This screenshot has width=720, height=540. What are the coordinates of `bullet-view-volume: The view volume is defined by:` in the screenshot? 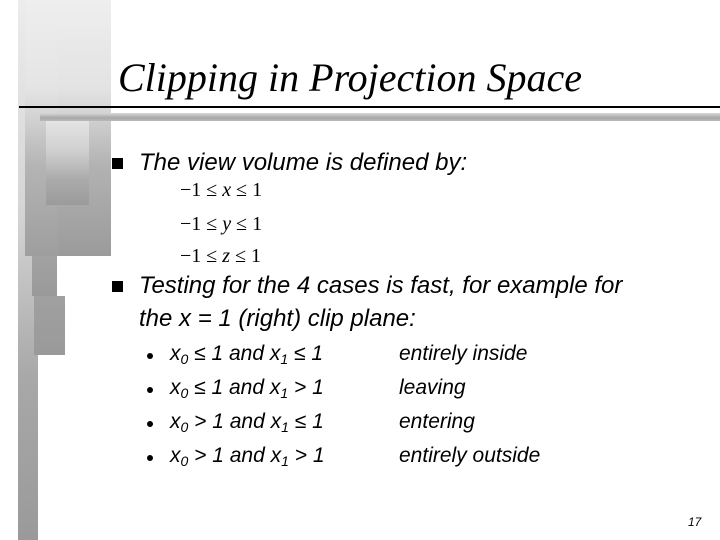 It's located at (303, 162).